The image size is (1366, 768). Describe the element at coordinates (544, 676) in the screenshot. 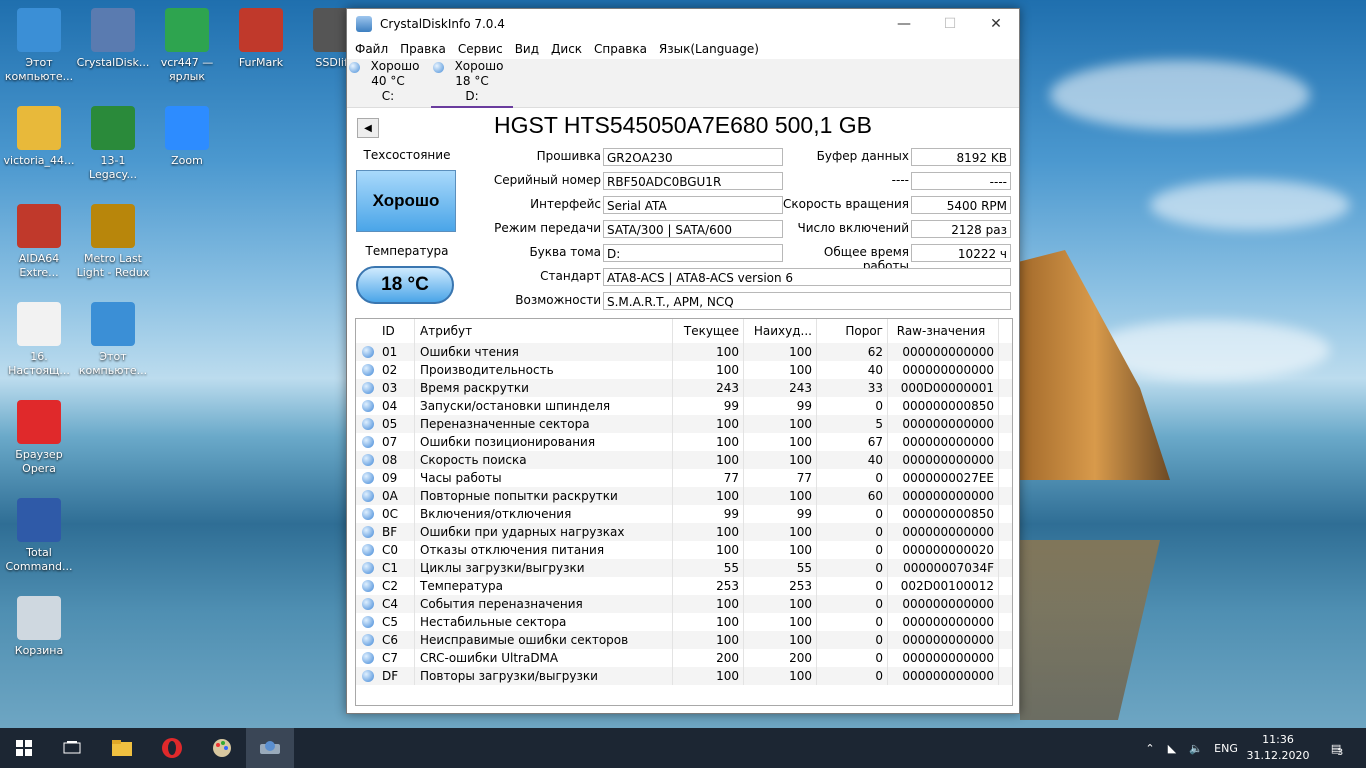

I see `attribute-cell: Повторы загрузки/выгрузки` at that location.